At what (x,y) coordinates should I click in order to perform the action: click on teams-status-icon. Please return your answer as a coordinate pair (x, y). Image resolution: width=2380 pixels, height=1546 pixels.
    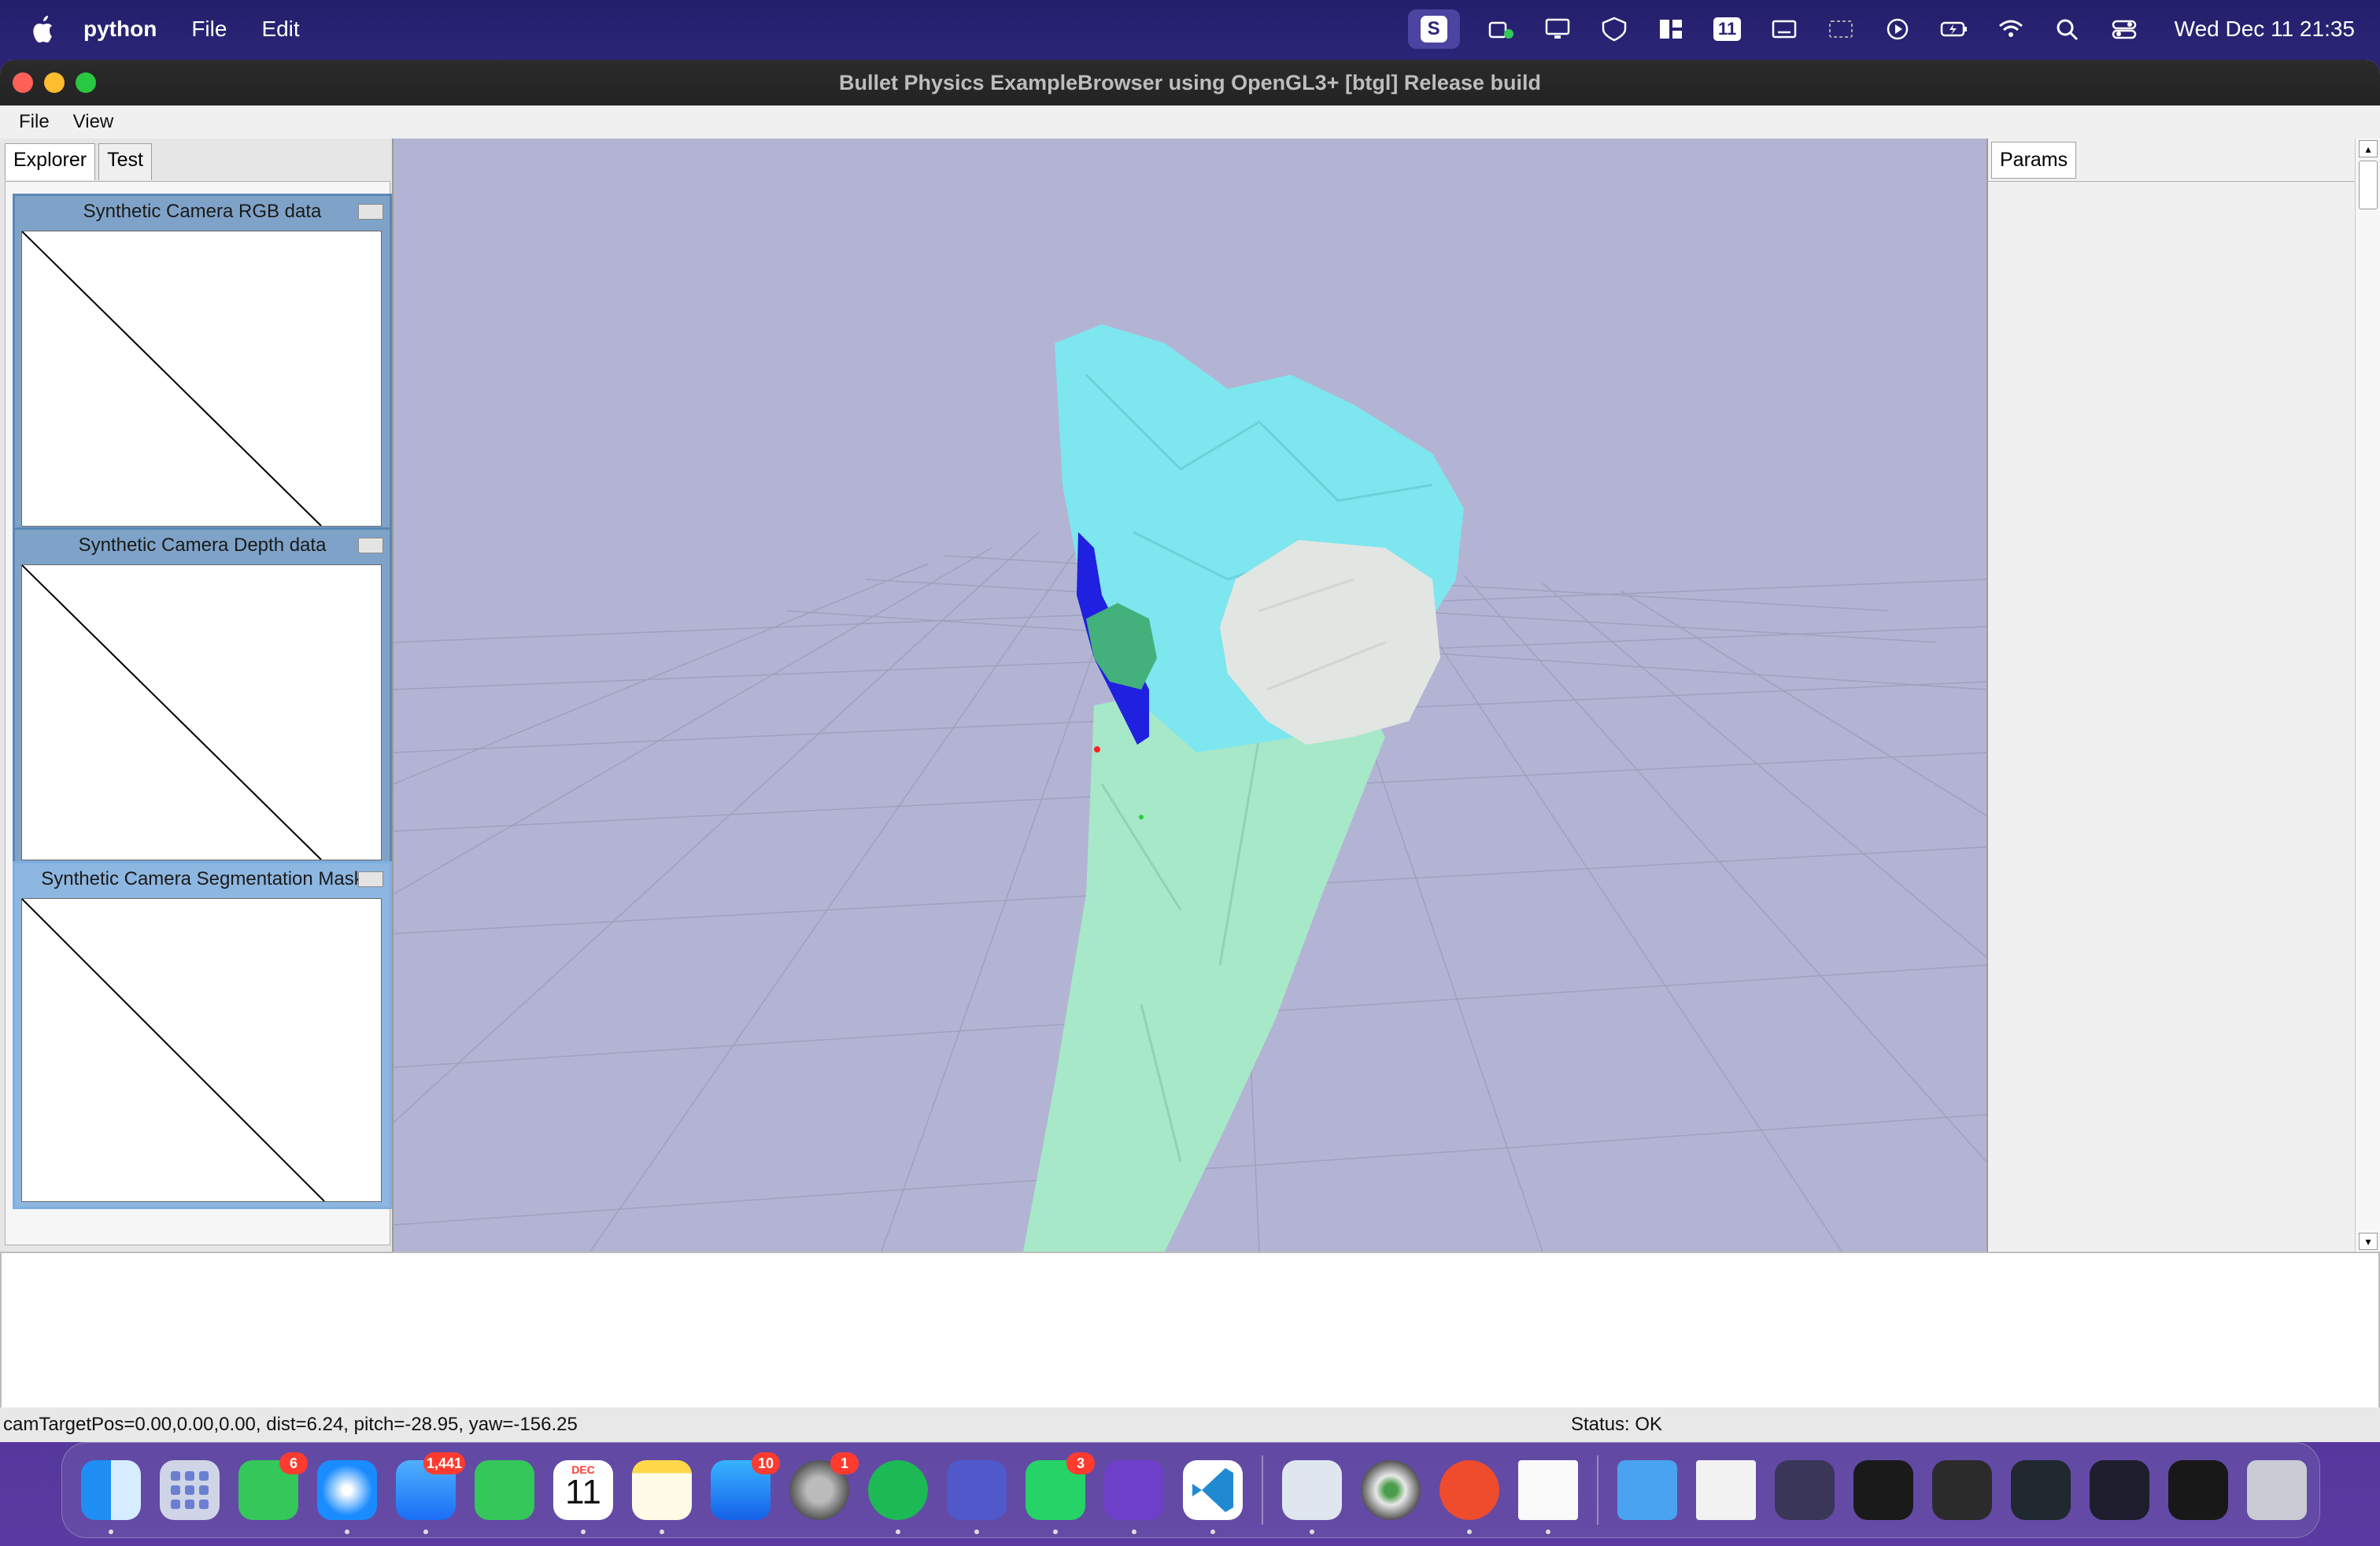
    Looking at the image, I should click on (1501, 29).